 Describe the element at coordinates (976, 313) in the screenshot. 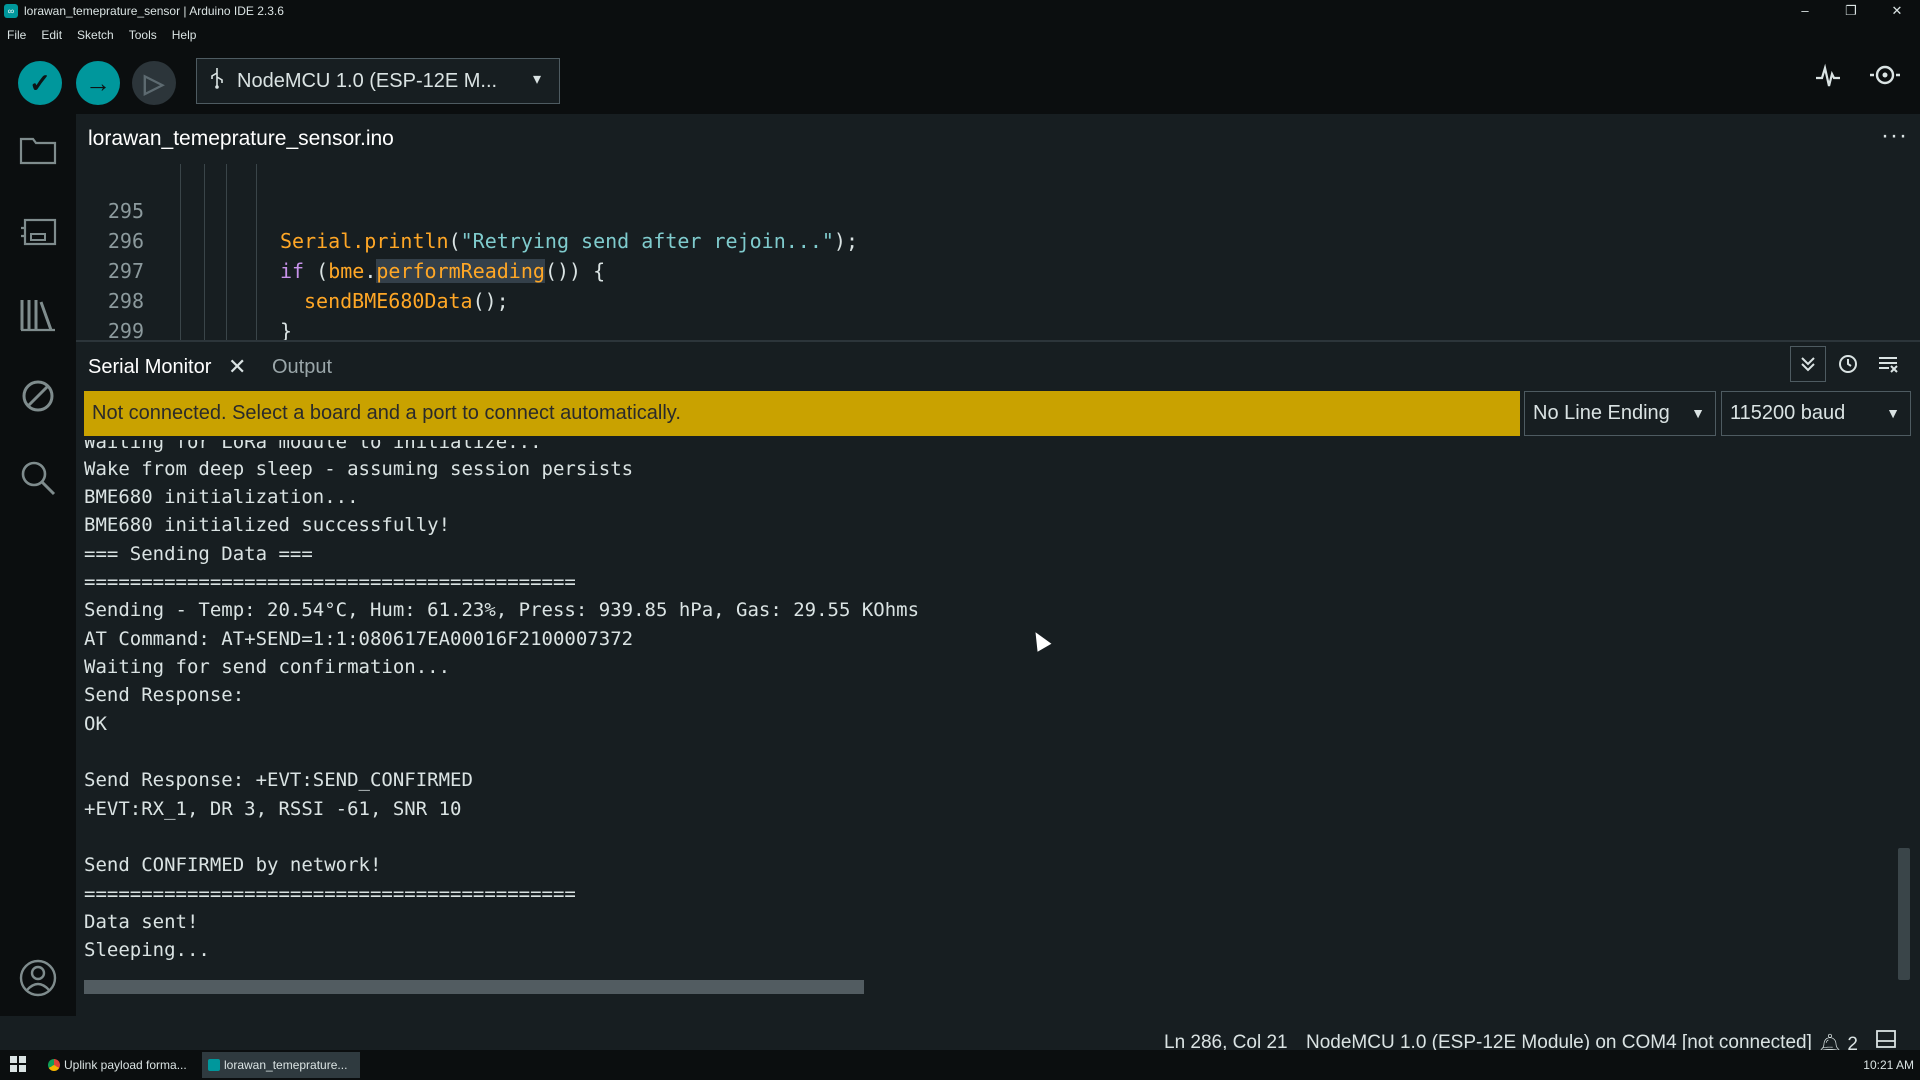

I see `code-line: 299 }` at that location.